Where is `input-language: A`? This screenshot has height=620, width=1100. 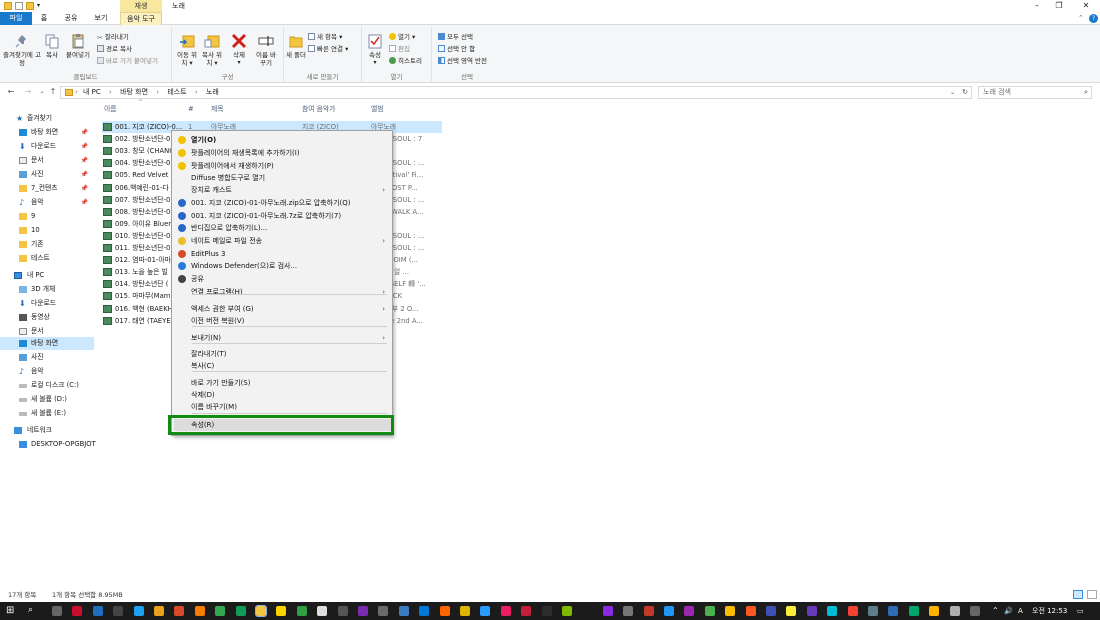 input-language: A is located at coordinates (1020, 611).